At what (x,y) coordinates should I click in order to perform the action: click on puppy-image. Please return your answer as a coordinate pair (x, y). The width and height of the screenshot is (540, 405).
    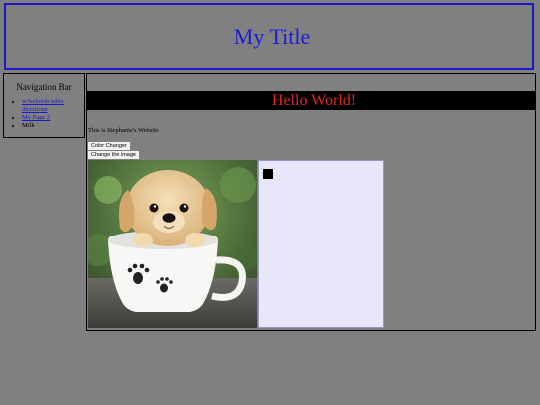
    Looking at the image, I should click on (172, 244).